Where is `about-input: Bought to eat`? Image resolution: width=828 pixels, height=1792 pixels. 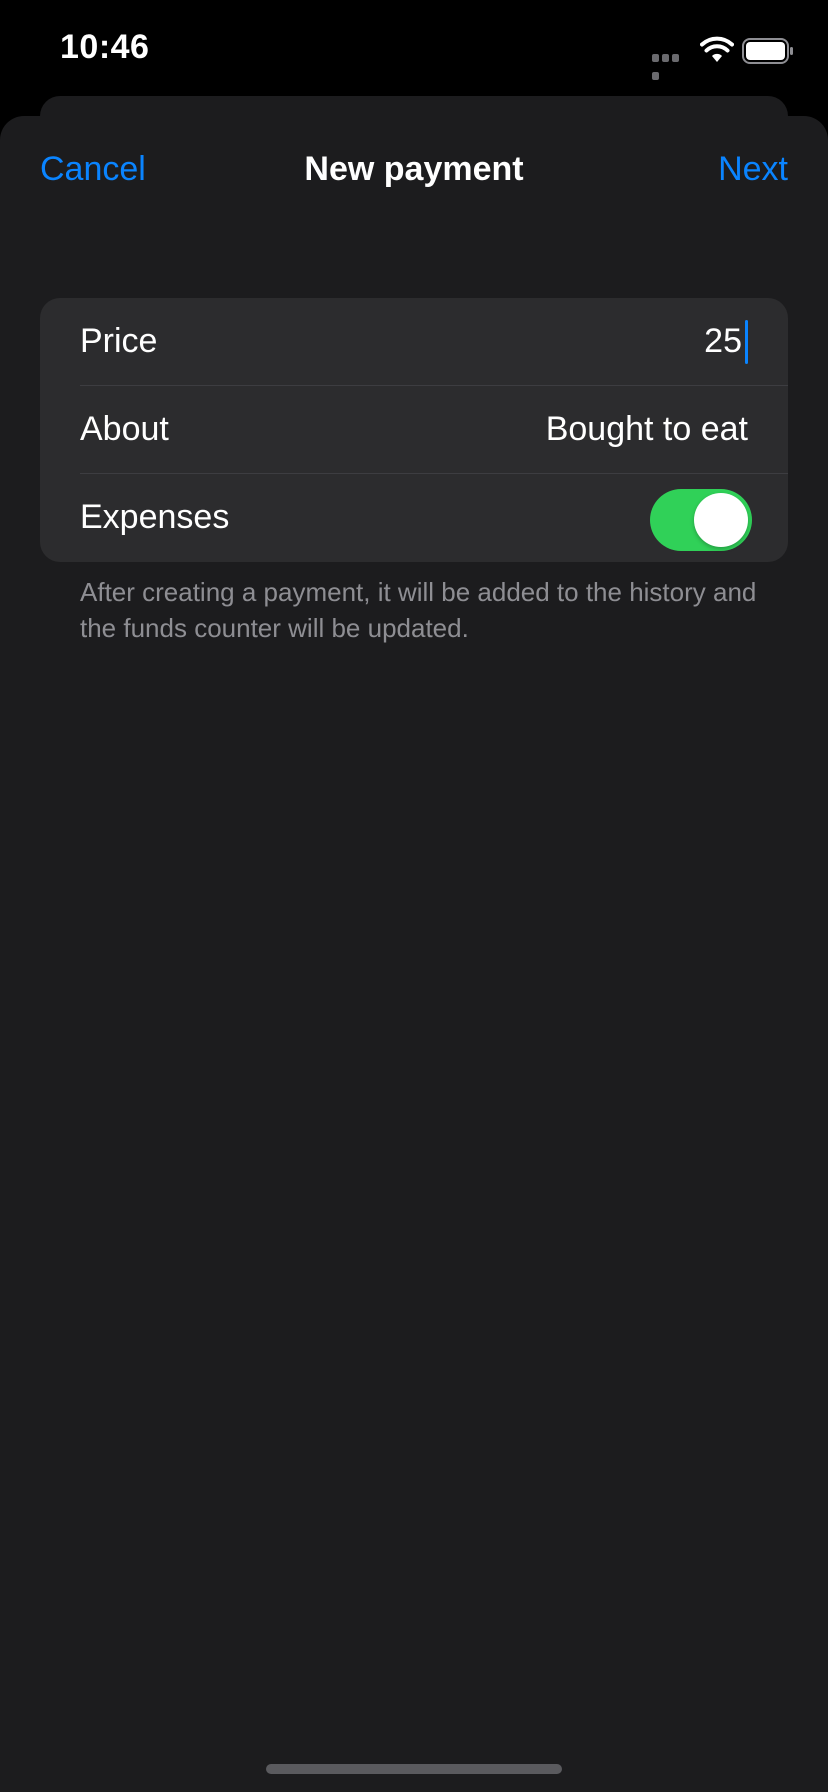
about-input: Bought to eat is located at coordinates (647, 429).